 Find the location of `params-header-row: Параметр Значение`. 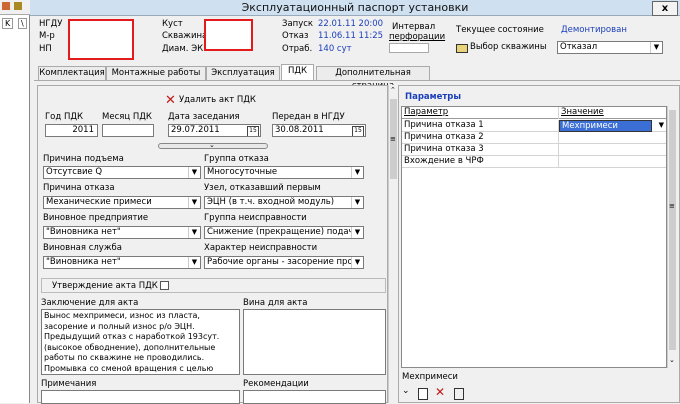

params-header-row: Параметр Значение is located at coordinates (534, 113).